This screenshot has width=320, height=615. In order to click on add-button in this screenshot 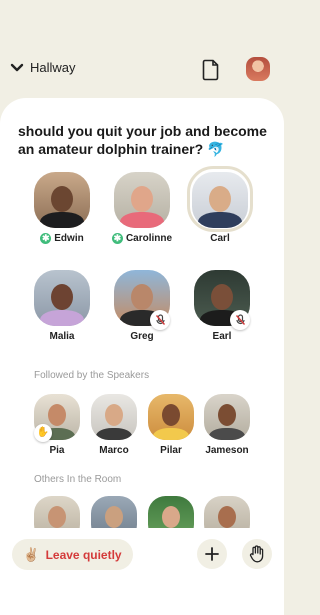, I will do `click(212, 554)`.